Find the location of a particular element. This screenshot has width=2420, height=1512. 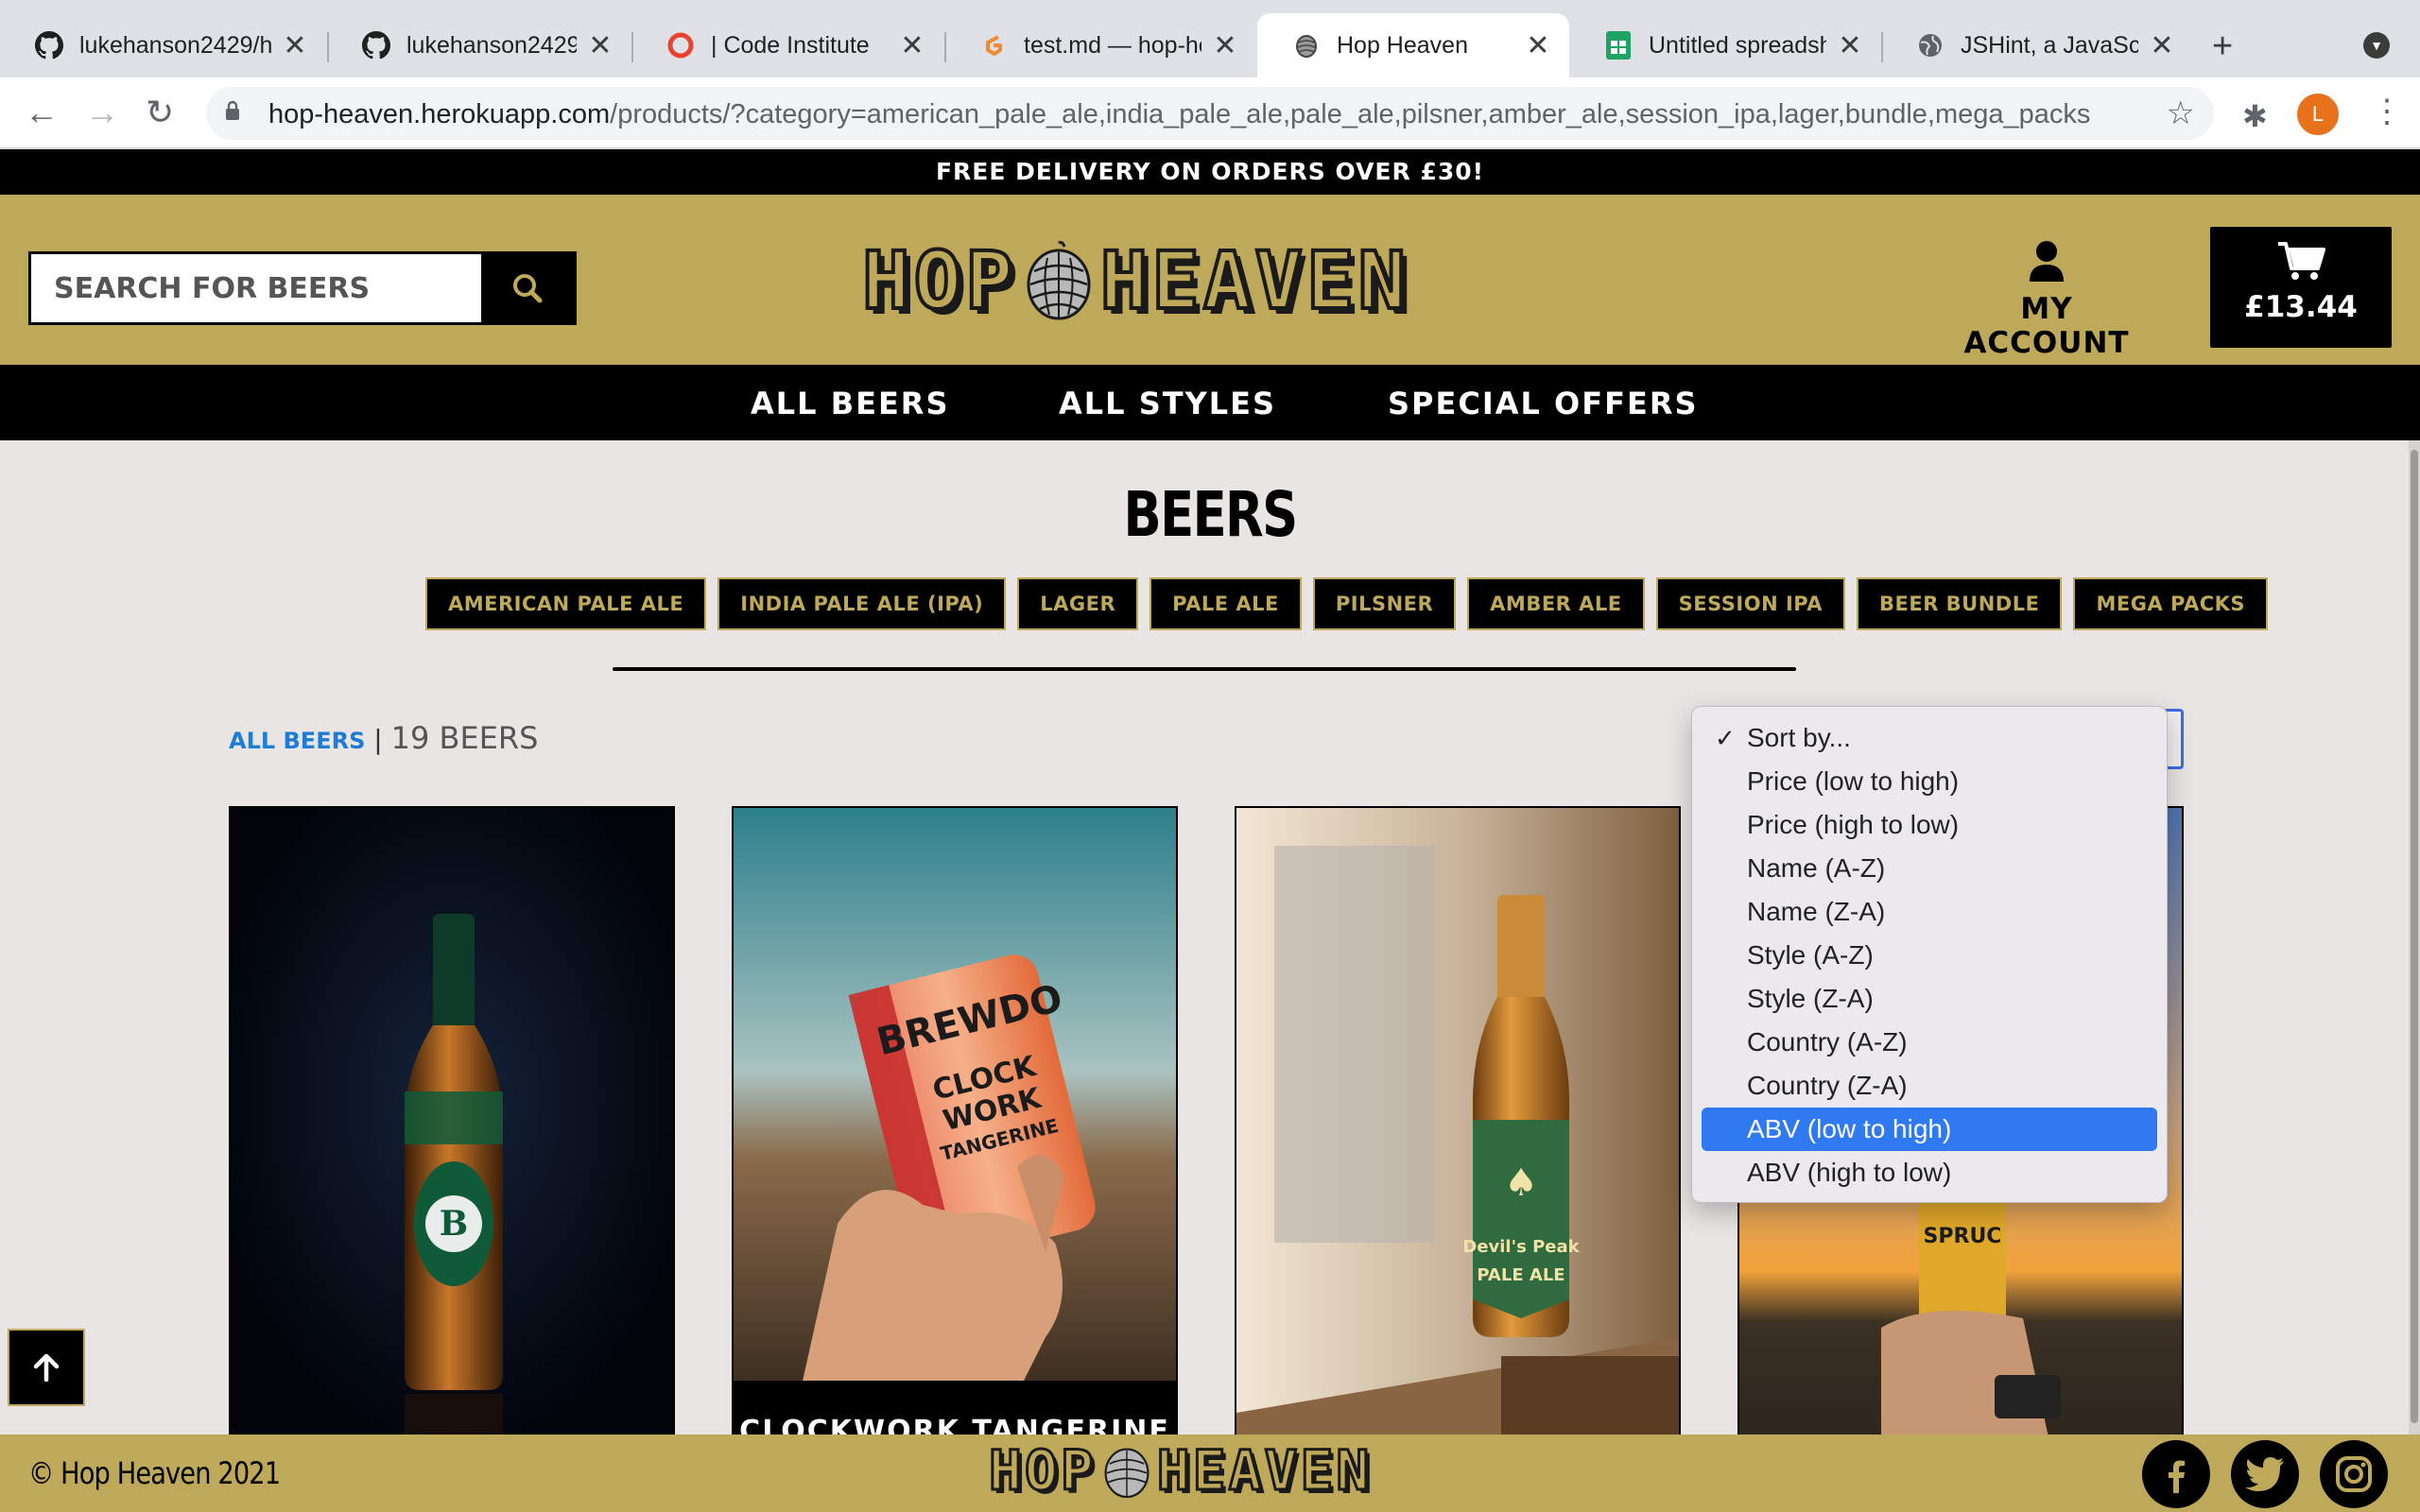

tab-search-icon: ▼ is located at coordinates (2376, 45).